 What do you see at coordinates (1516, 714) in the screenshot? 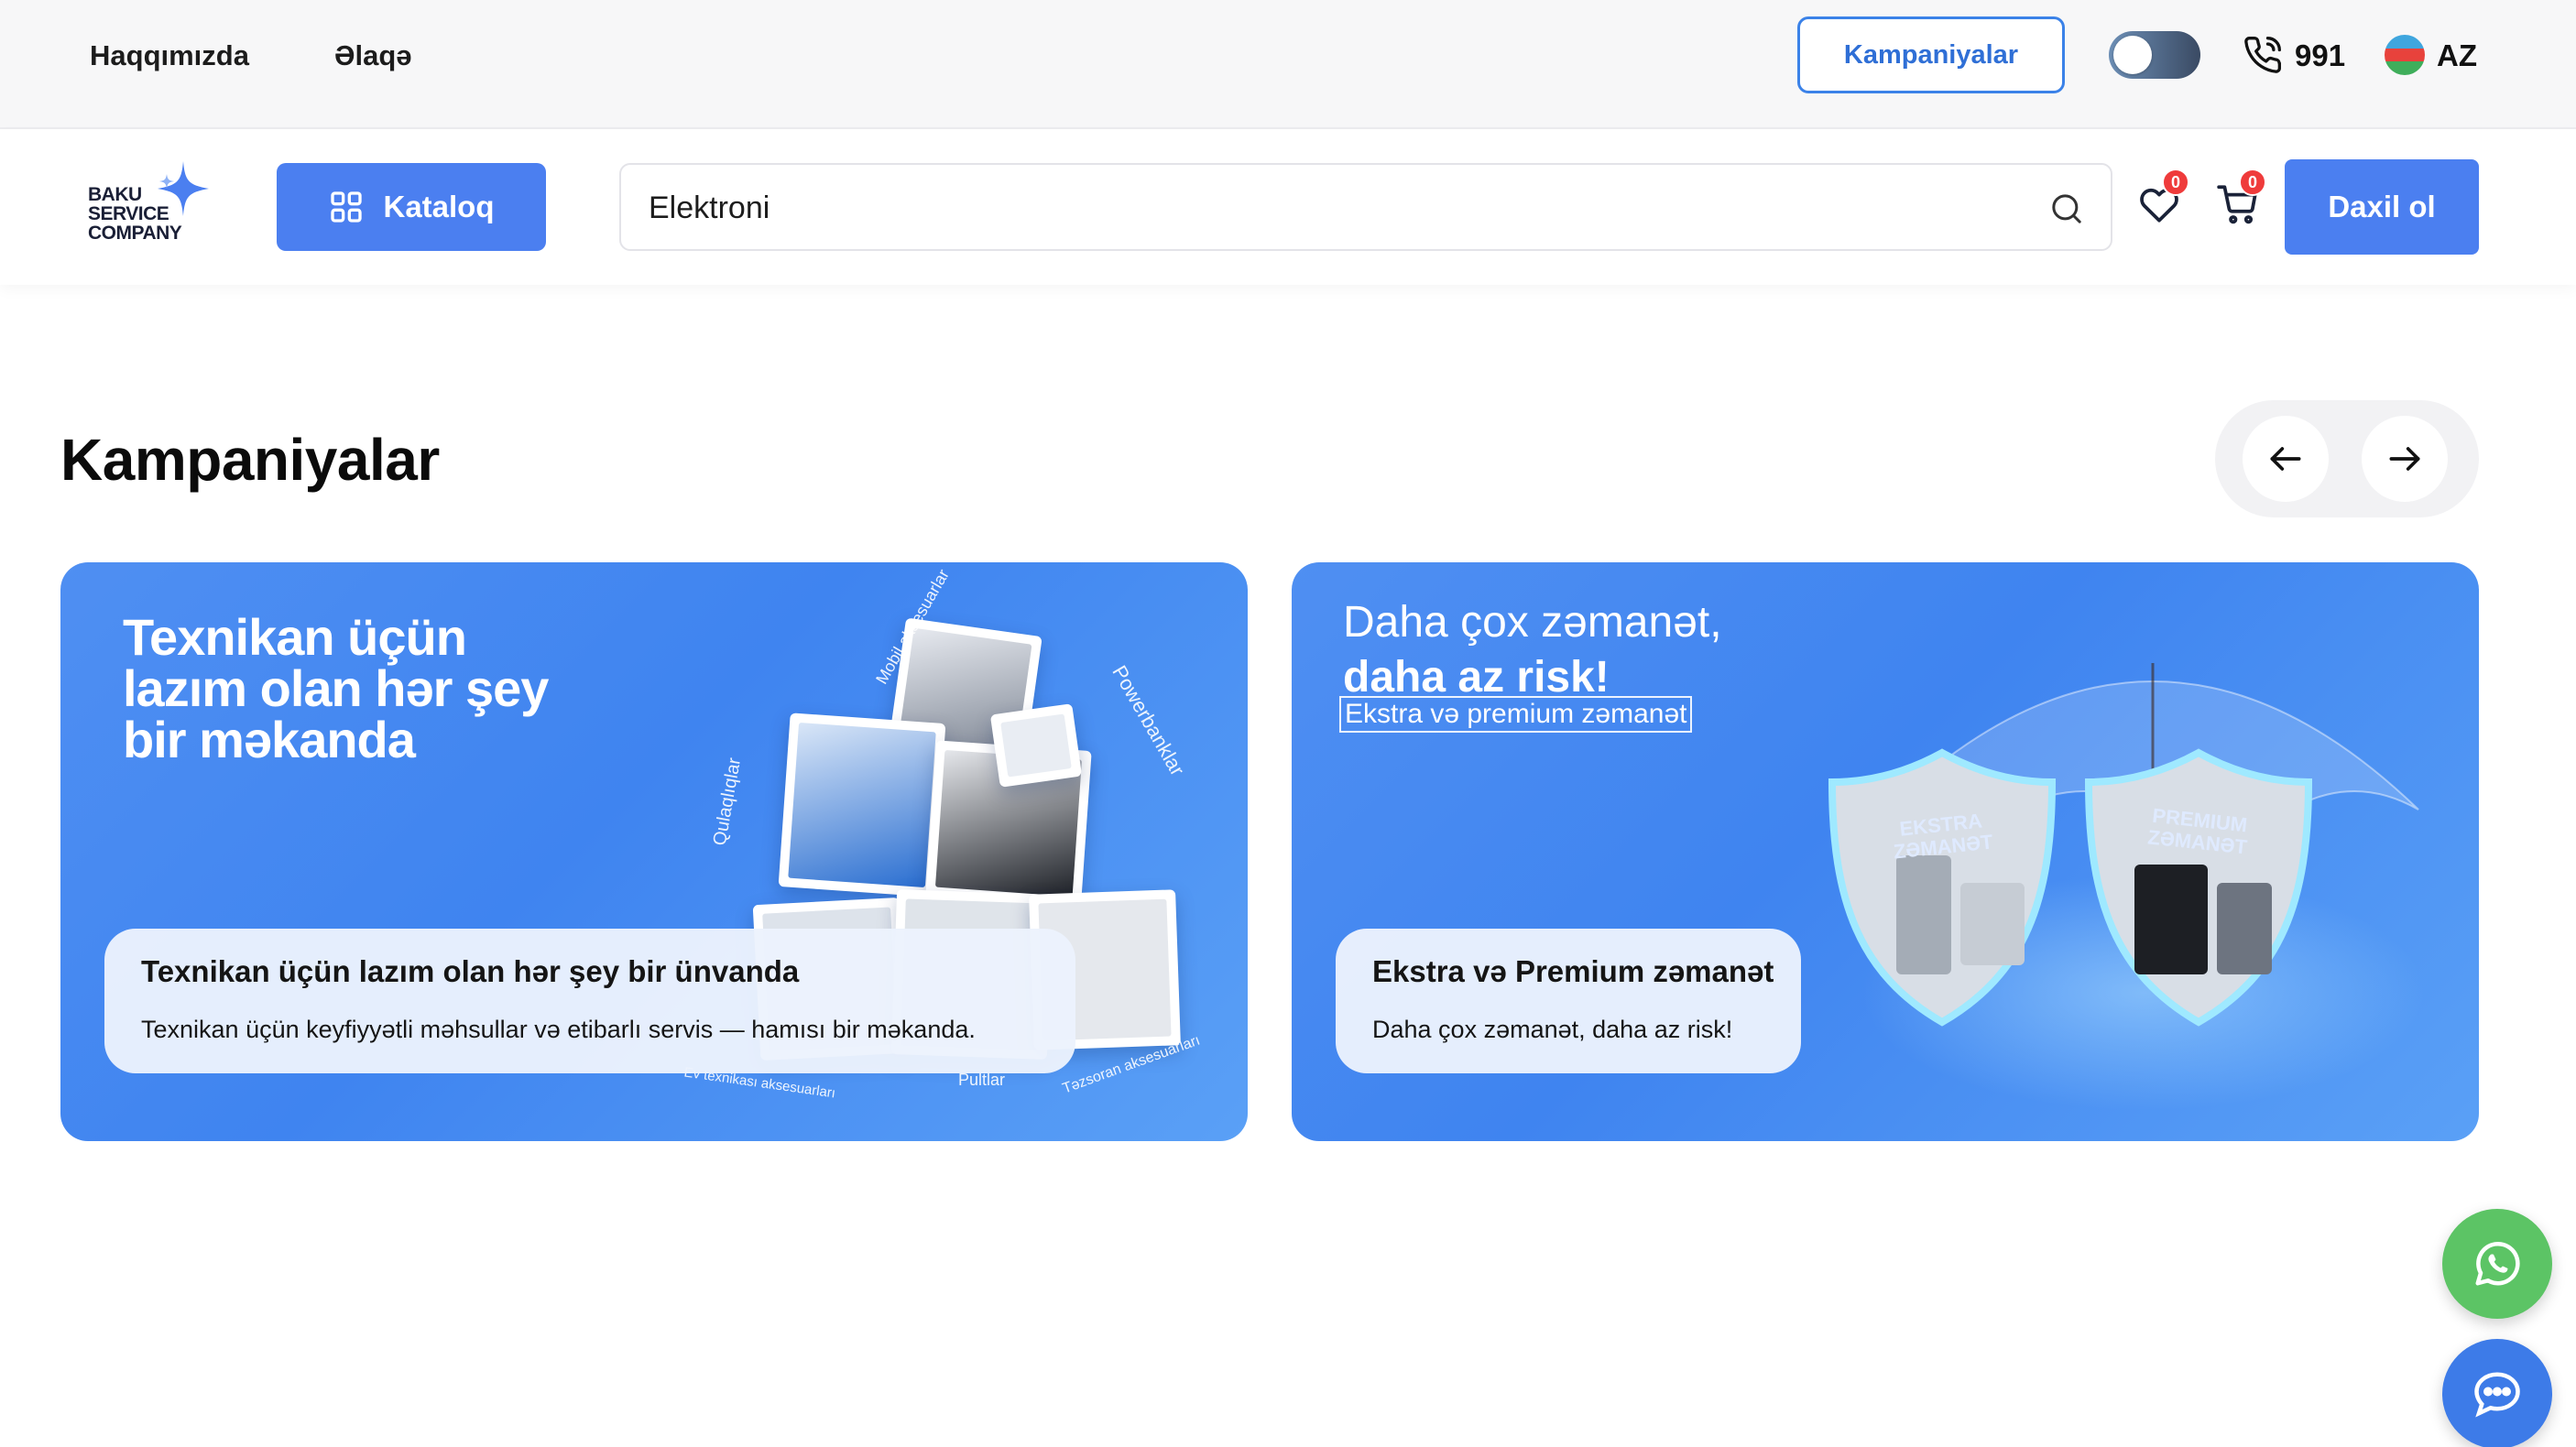
I see `card-heading-tag: Ekstra və premium zəmanət` at bounding box center [1516, 714].